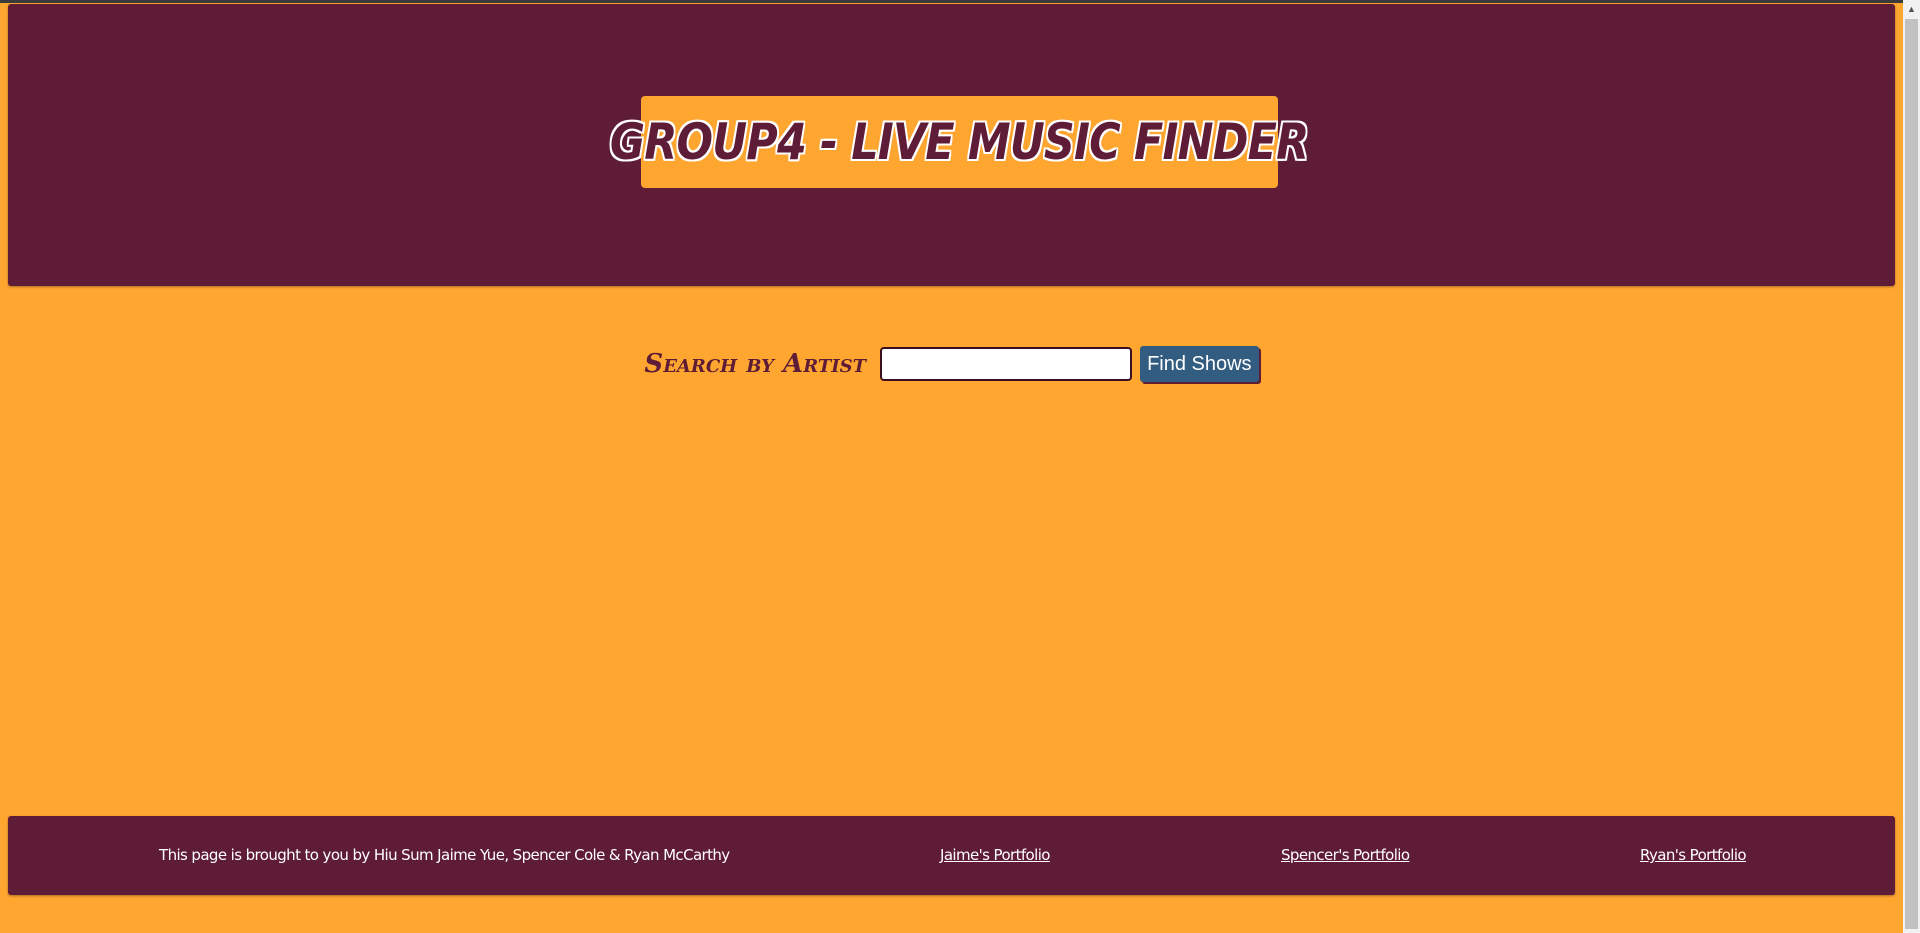  What do you see at coordinates (1199, 364) in the screenshot?
I see `find-shows-button: Find Shows` at bounding box center [1199, 364].